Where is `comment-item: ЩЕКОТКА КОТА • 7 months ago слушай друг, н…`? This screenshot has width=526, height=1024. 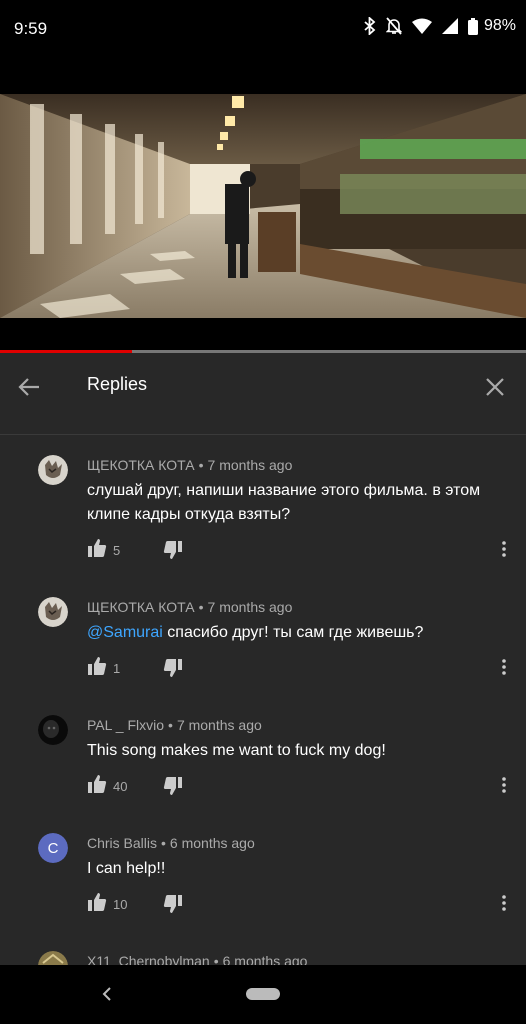
comment-item: ЩЕКОТКА КОТА • 7 months ago слушай друг, н… is located at coordinates (263, 510).